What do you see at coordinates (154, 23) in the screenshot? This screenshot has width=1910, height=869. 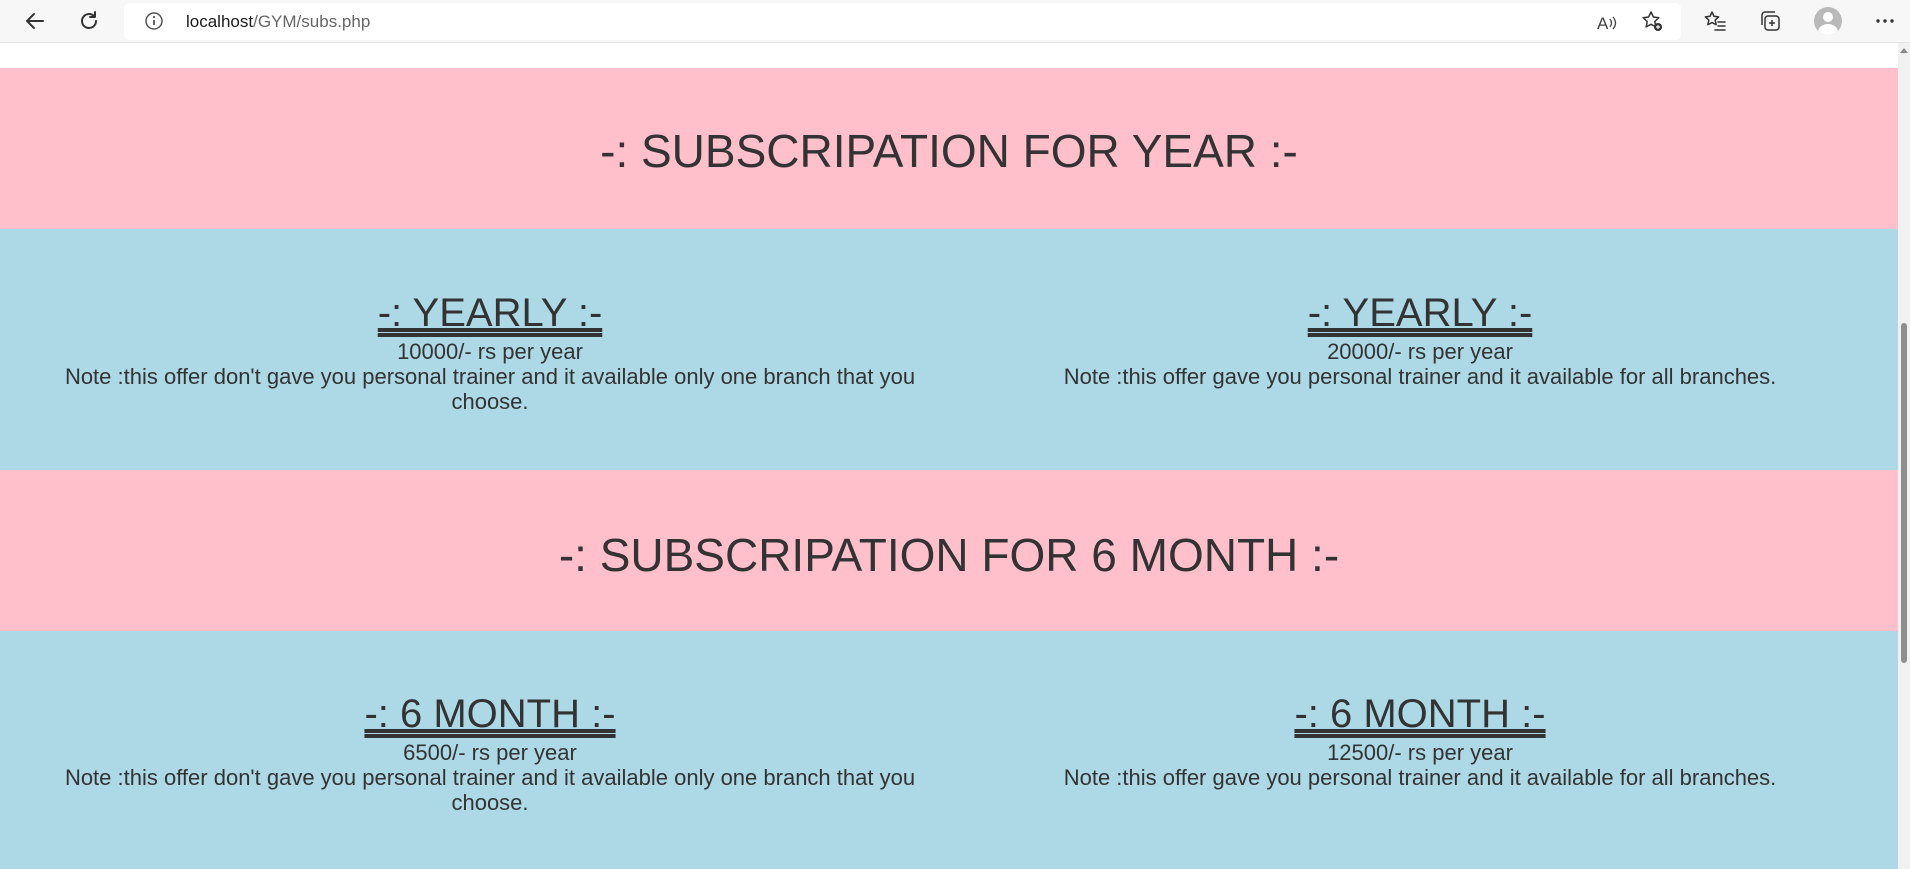 I see `site-info-icon` at bounding box center [154, 23].